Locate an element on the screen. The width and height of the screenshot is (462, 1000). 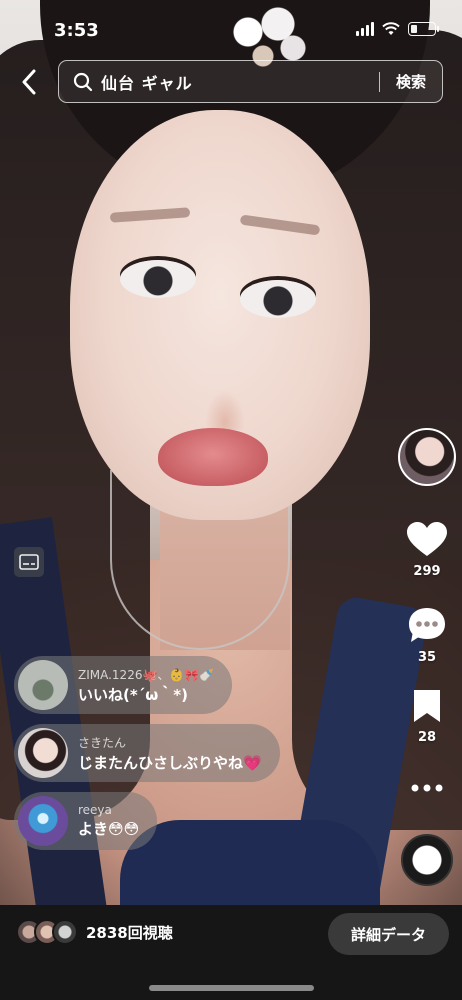
like-button: 299 is located at coordinates (427, 550).